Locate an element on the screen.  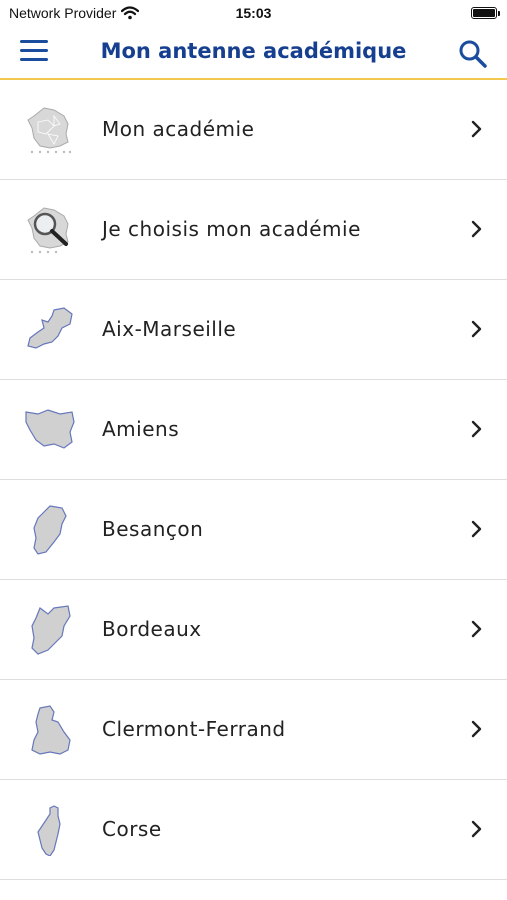
list-item: Corse is located at coordinates (253, 830).